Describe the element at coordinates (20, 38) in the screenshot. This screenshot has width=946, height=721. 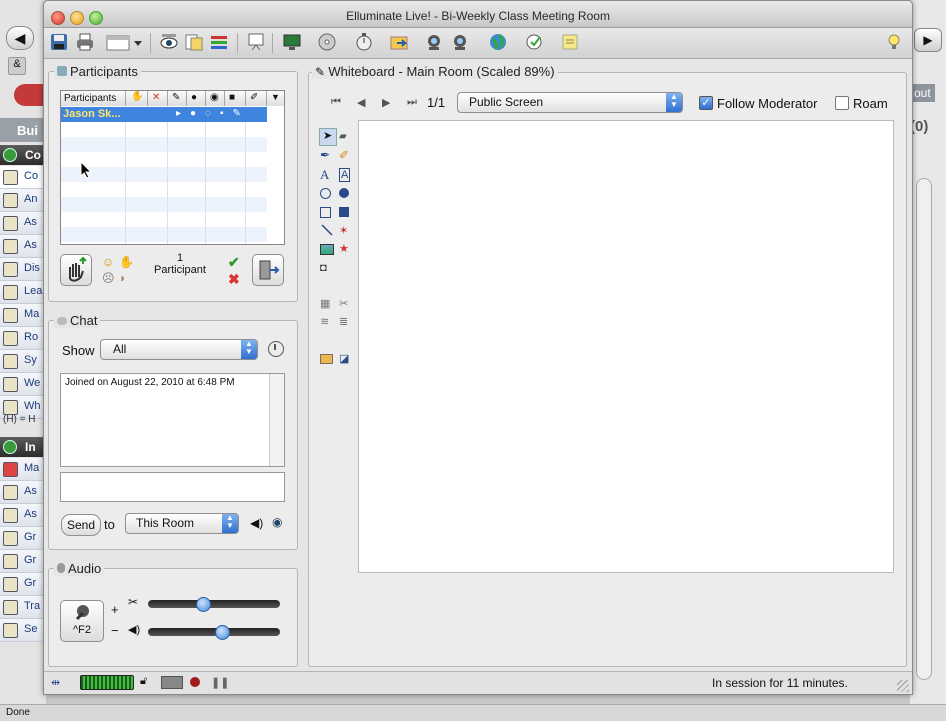
I see `back-button: ◀` at that location.